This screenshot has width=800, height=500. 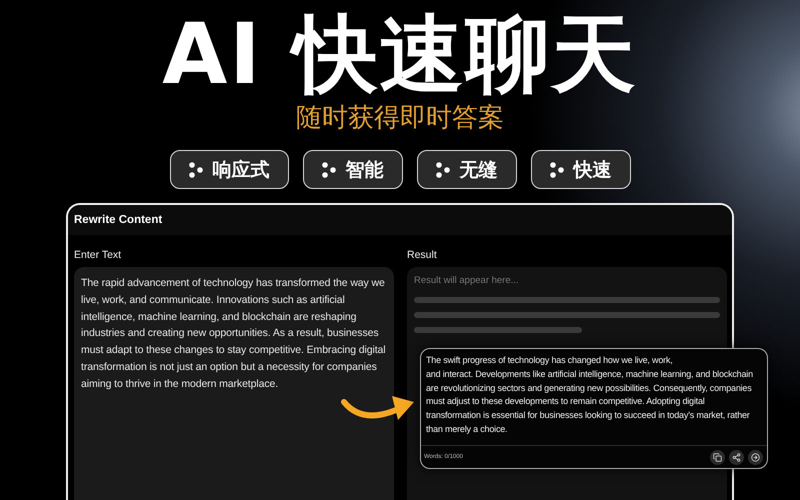 I want to click on result-label: Result, so click(x=422, y=255).